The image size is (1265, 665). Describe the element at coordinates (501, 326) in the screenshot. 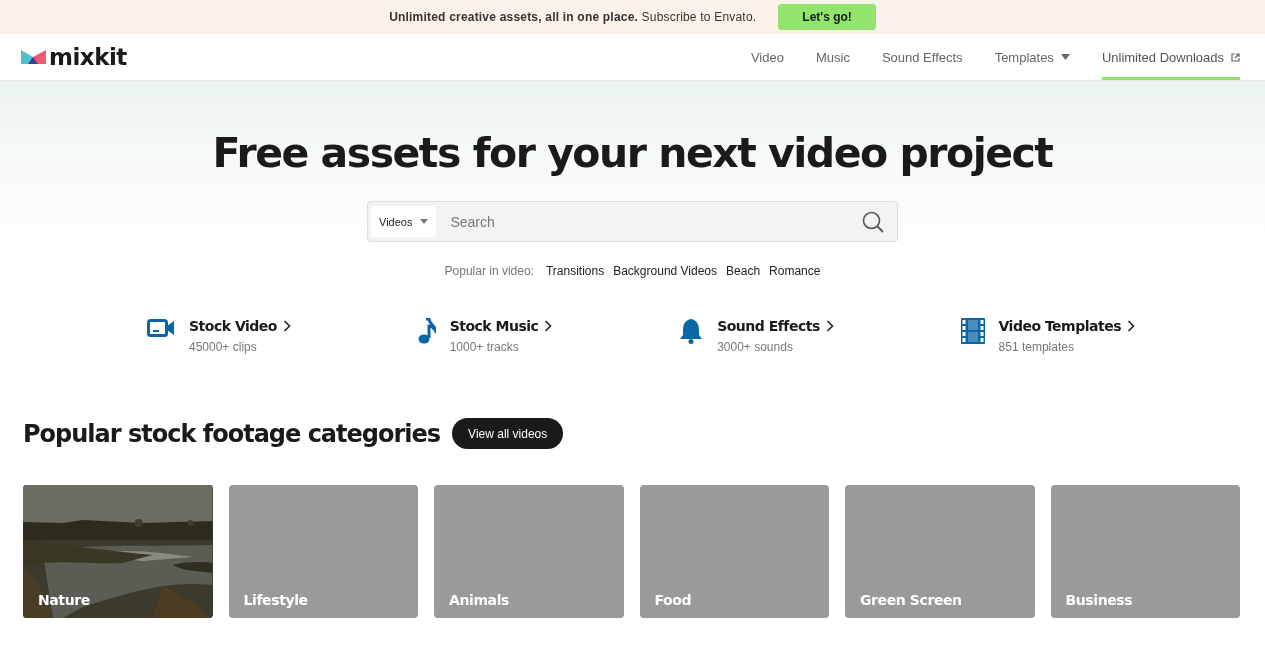

I see `feature-link: Stock Music` at that location.